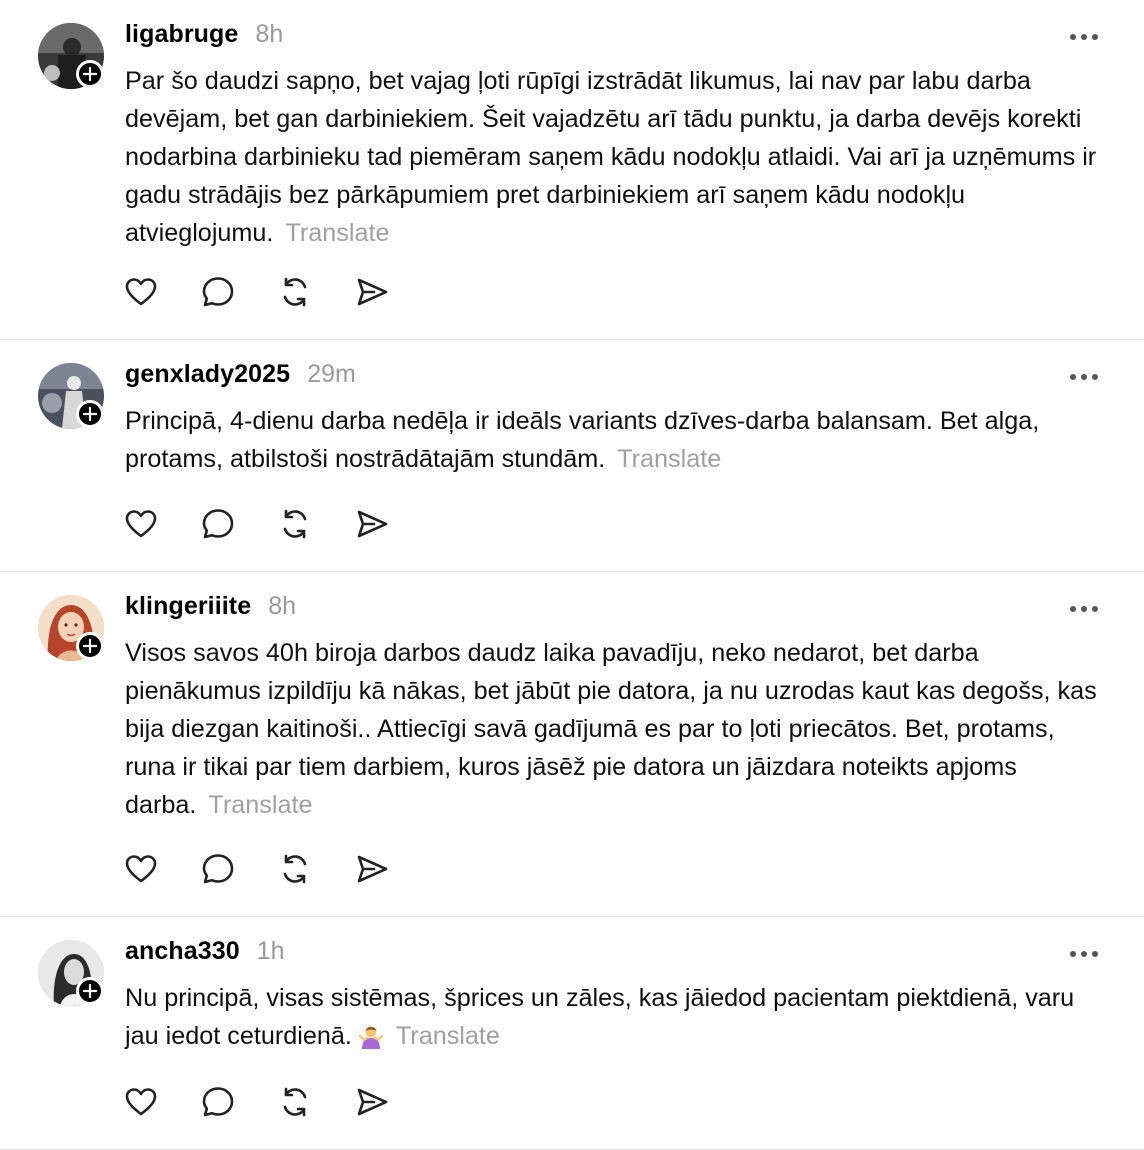 Image resolution: width=1144 pixels, height=1150 pixels. I want to click on post-header: genxlady2025 29m, so click(240, 377).